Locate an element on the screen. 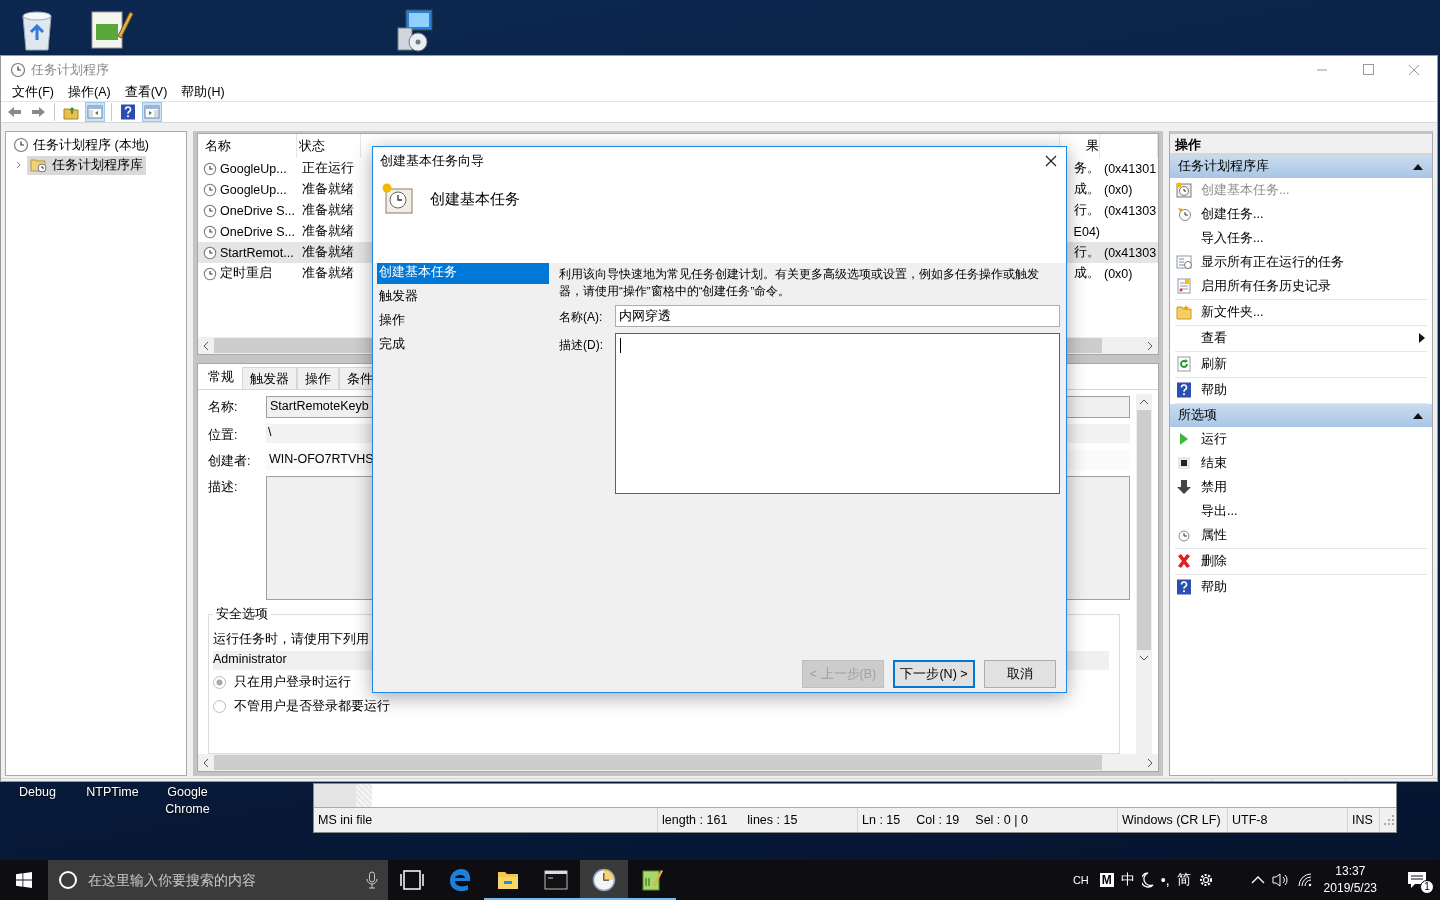  field-label: 描述(D): is located at coordinates (581, 345).